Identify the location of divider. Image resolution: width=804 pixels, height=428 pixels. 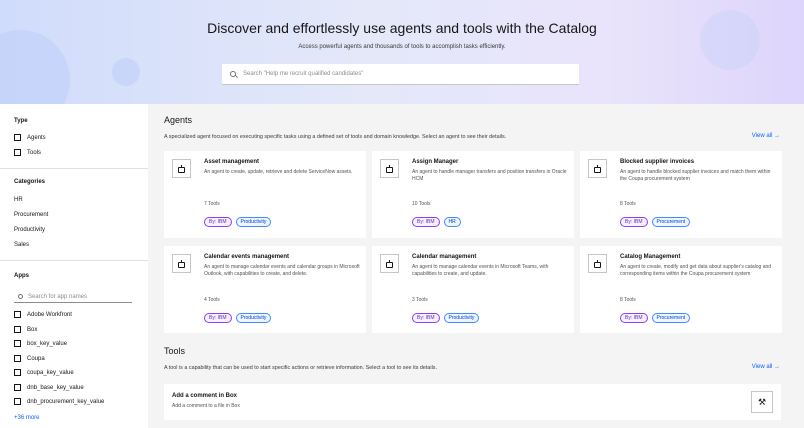
(74, 260).